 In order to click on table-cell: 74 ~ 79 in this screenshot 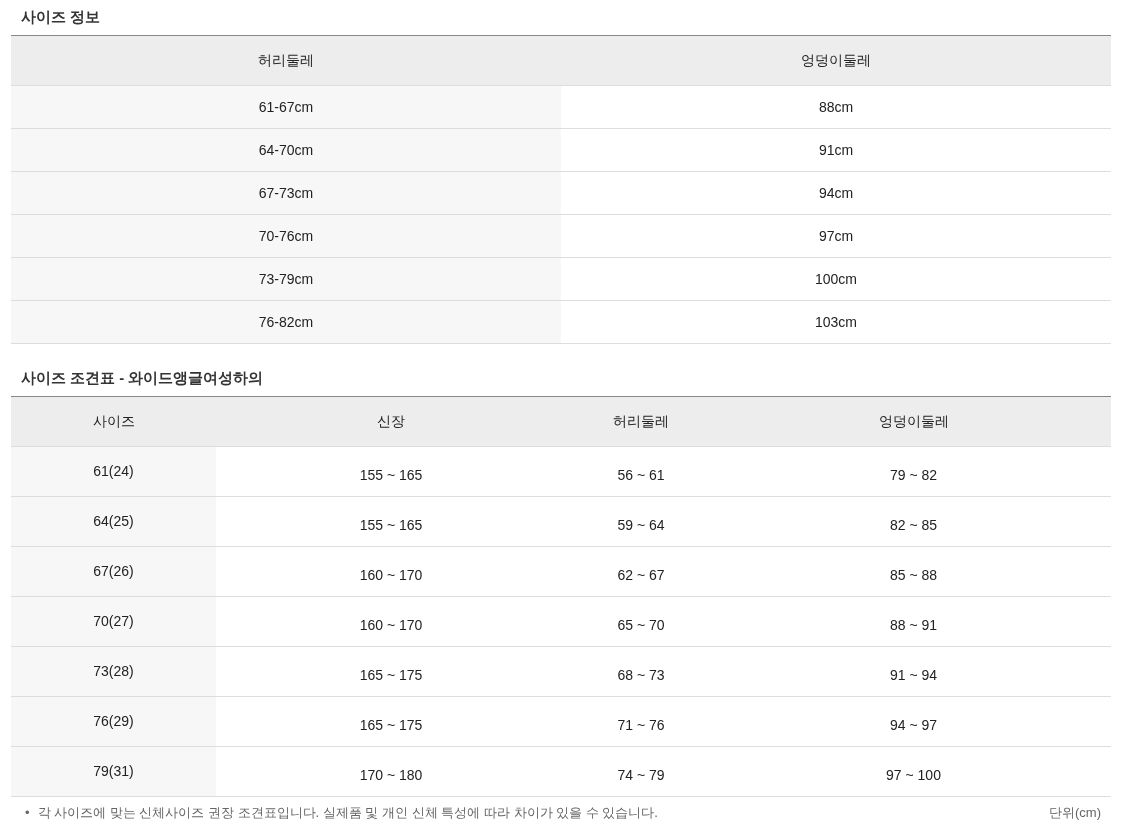, I will do `click(641, 771)`.